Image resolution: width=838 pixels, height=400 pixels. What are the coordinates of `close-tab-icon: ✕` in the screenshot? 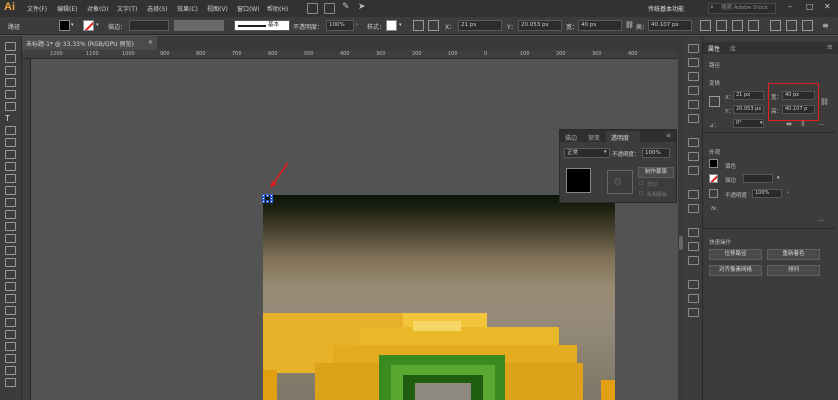 It's located at (150, 42).